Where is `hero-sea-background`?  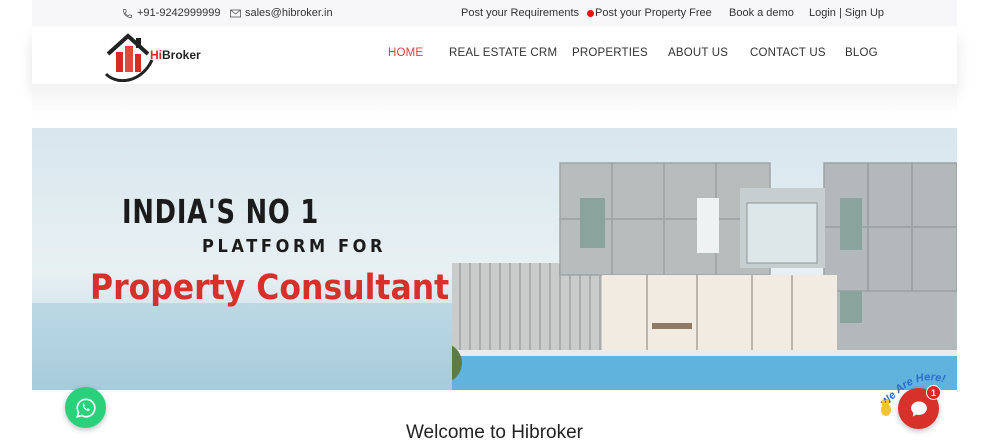
hero-sea-background is located at coordinates (267, 346).